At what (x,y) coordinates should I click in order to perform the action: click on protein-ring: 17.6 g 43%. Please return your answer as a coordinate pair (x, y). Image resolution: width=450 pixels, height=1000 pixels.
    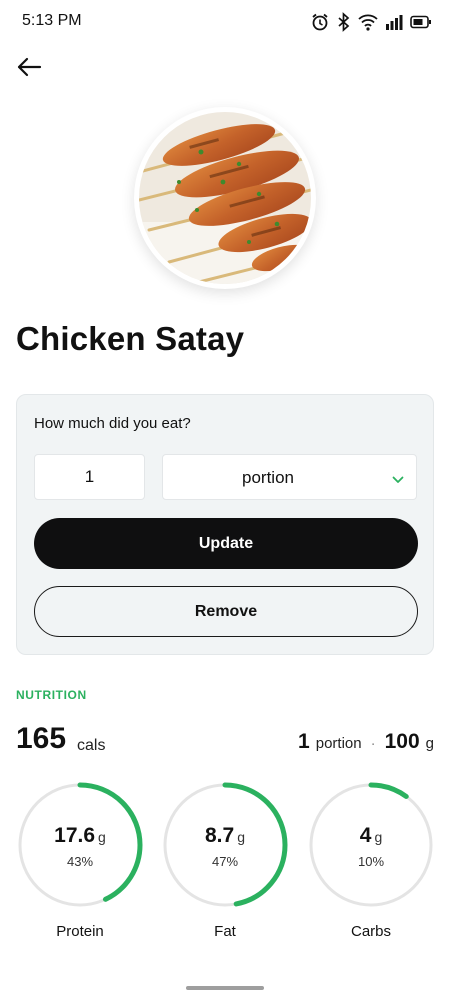
    Looking at the image, I should click on (80, 845).